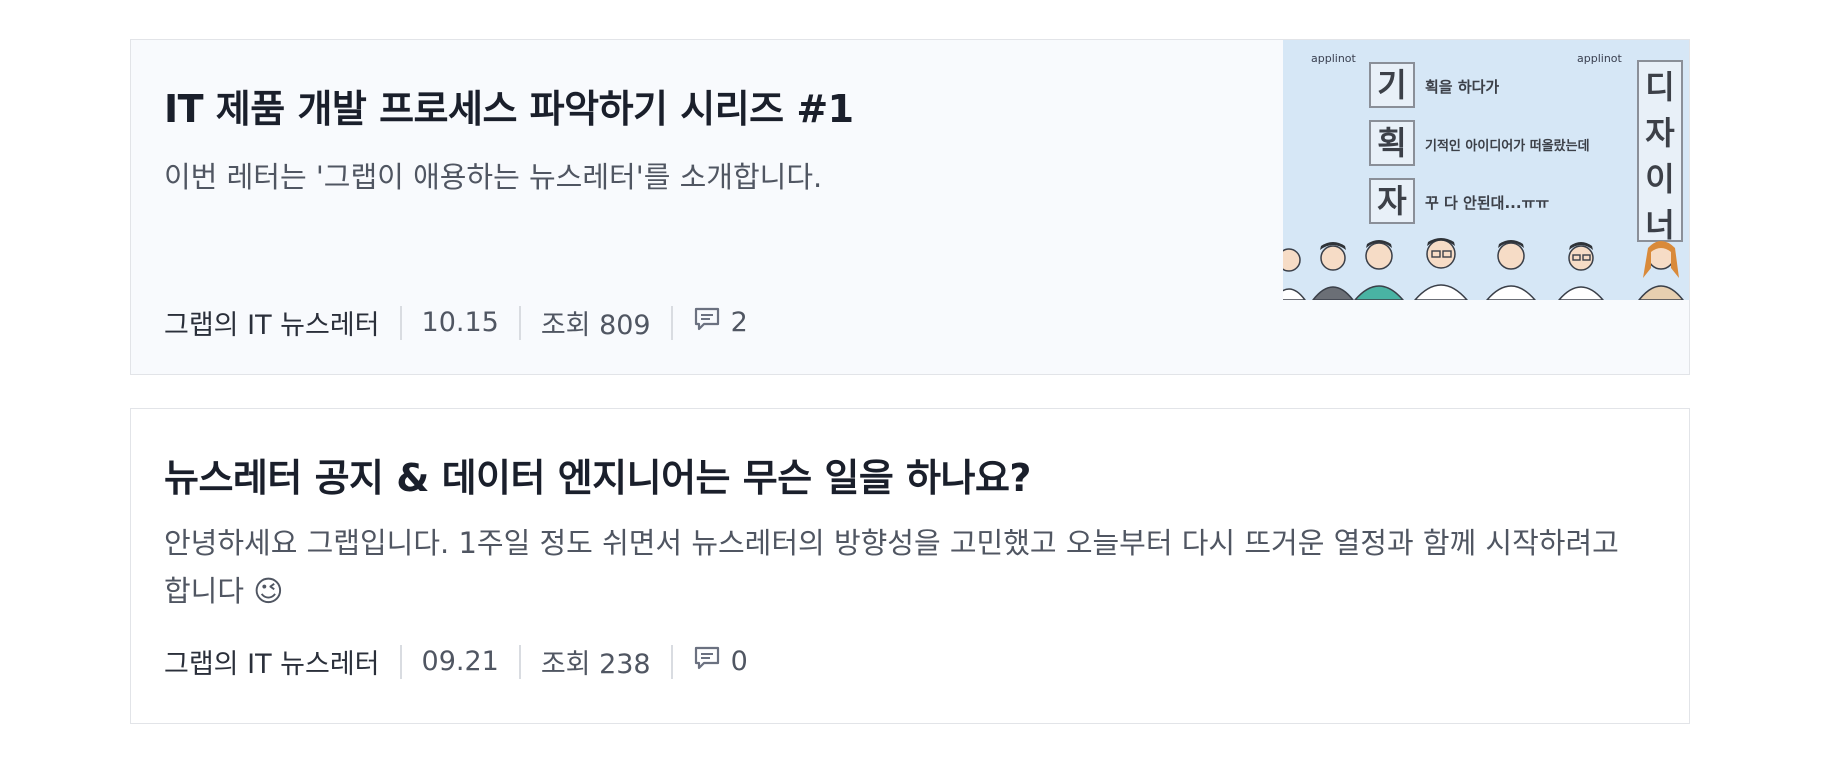 This screenshot has height=776, width=1836. I want to click on cartoon-people-illustration, so click(1483, 269).